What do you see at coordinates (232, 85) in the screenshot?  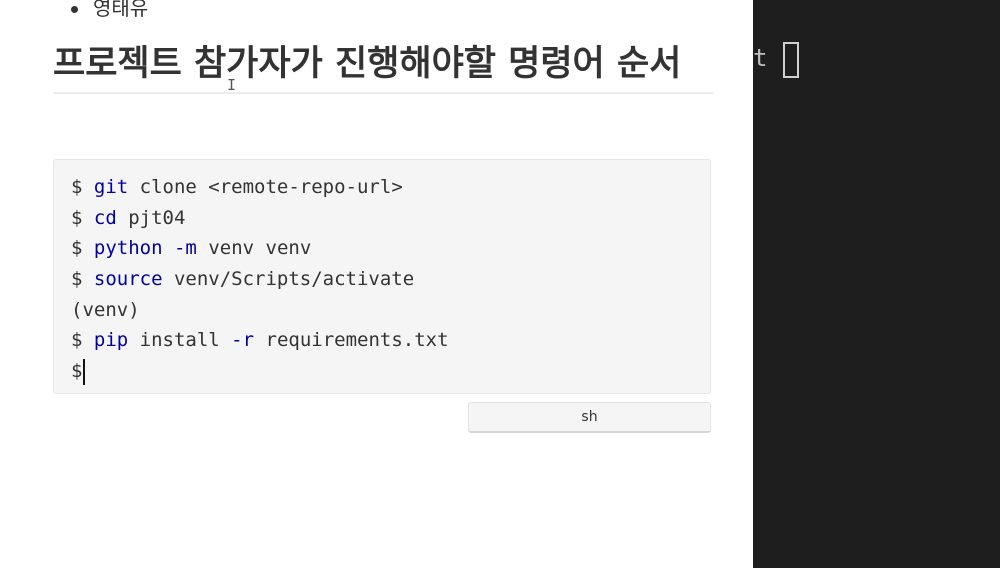 I see `mouse-ibeam-cursor-icon: I` at bounding box center [232, 85].